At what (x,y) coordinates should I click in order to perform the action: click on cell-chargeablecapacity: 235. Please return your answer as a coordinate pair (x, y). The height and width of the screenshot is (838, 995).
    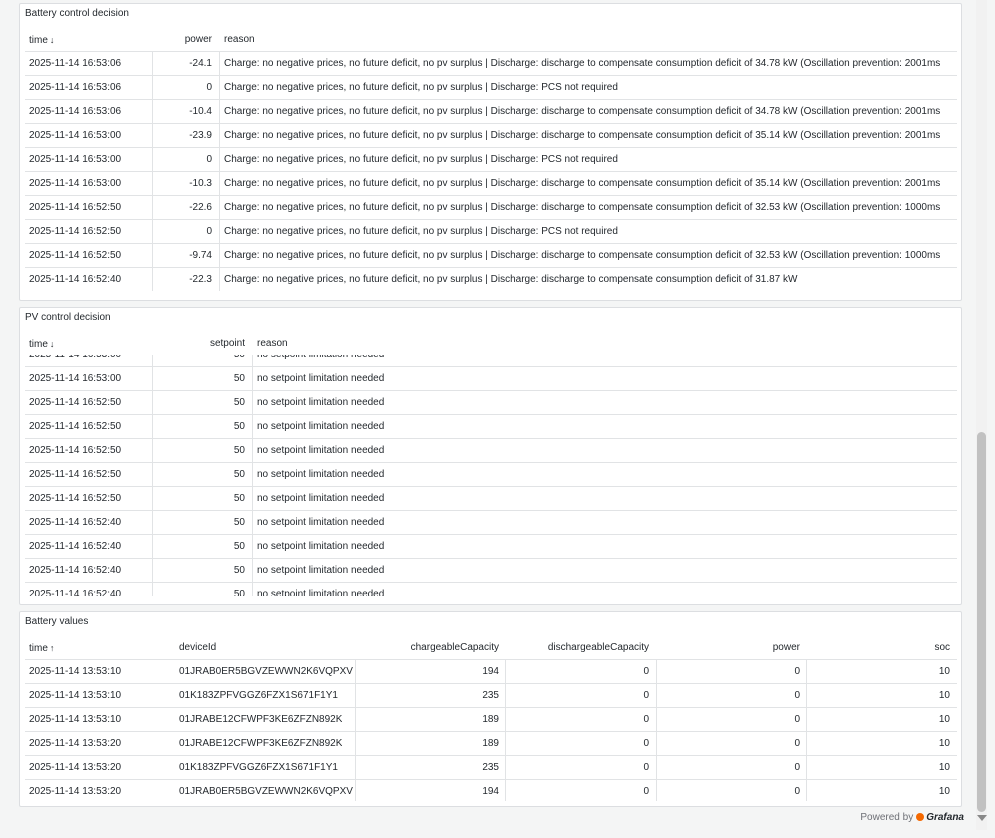
    Looking at the image, I should click on (490, 767).